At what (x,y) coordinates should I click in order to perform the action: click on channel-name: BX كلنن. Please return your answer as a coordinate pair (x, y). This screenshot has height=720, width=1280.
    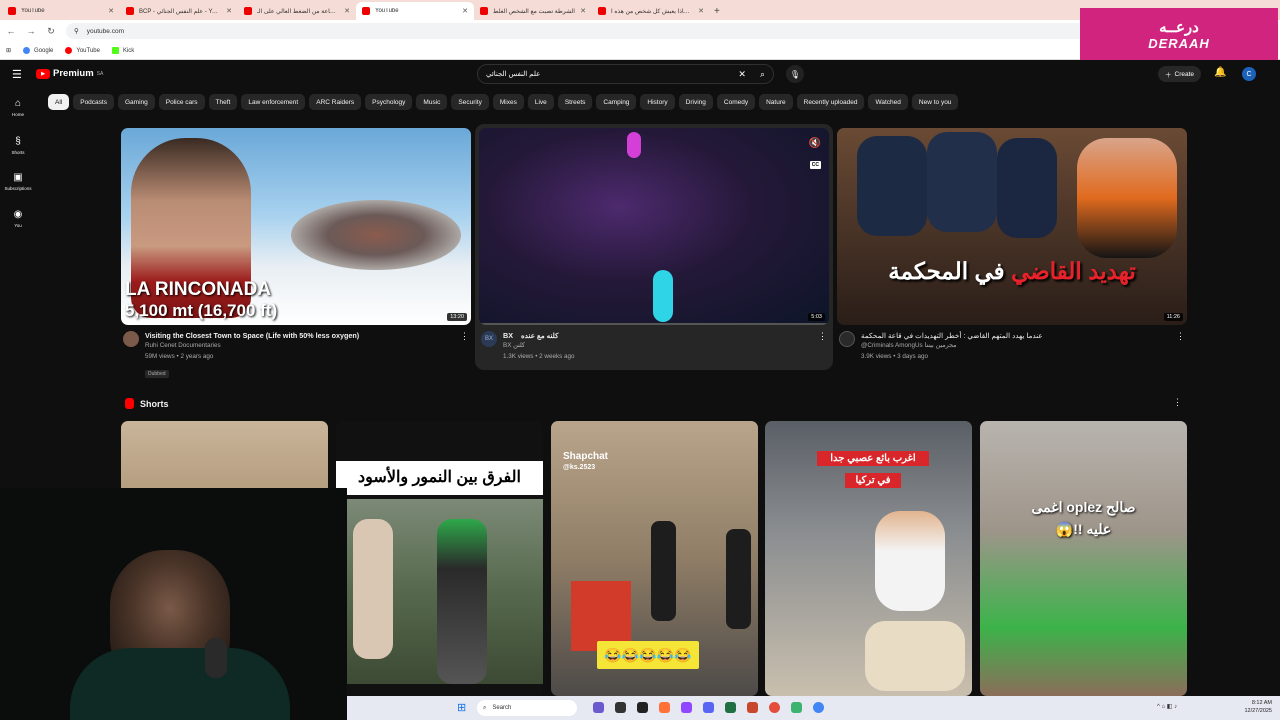
    Looking at the image, I should click on (666, 346).